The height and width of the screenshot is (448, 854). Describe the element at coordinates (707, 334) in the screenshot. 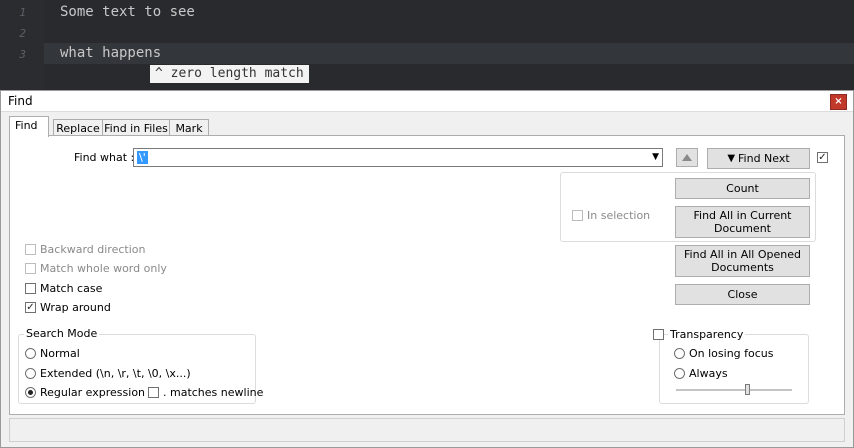

I see `transparency-label: Transparency` at that location.